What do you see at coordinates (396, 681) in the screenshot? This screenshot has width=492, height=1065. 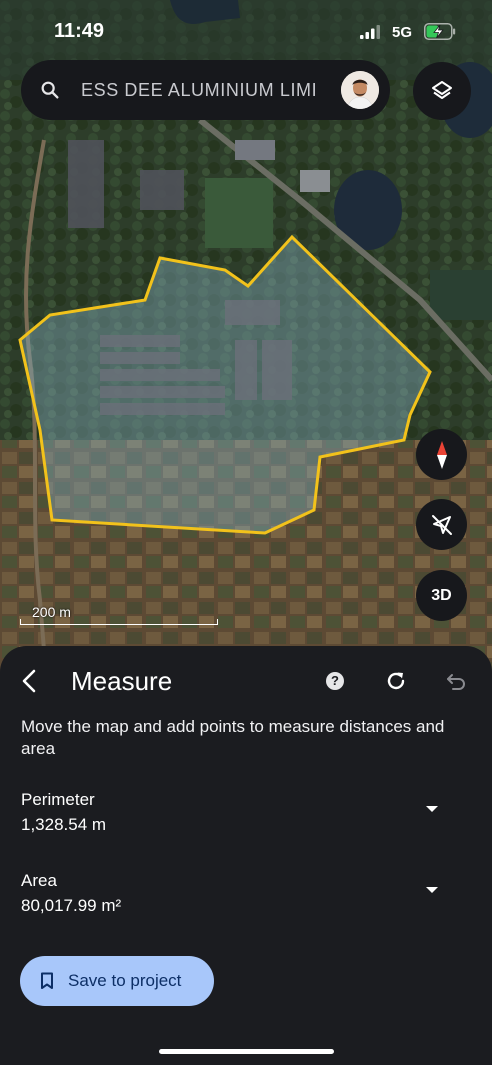 I see `refresh-icon` at bounding box center [396, 681].